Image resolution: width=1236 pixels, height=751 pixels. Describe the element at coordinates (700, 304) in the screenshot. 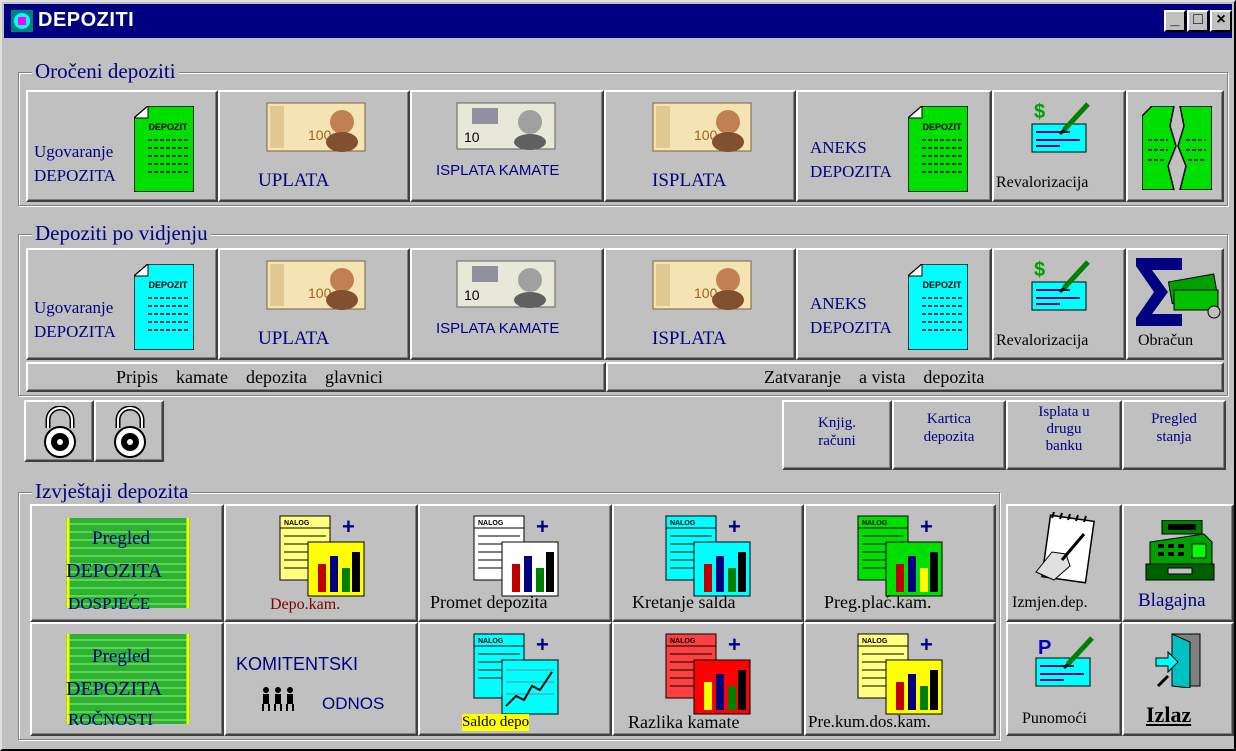

I see `vidjenje-isplata-button: 100 ISPLATA` at that location.